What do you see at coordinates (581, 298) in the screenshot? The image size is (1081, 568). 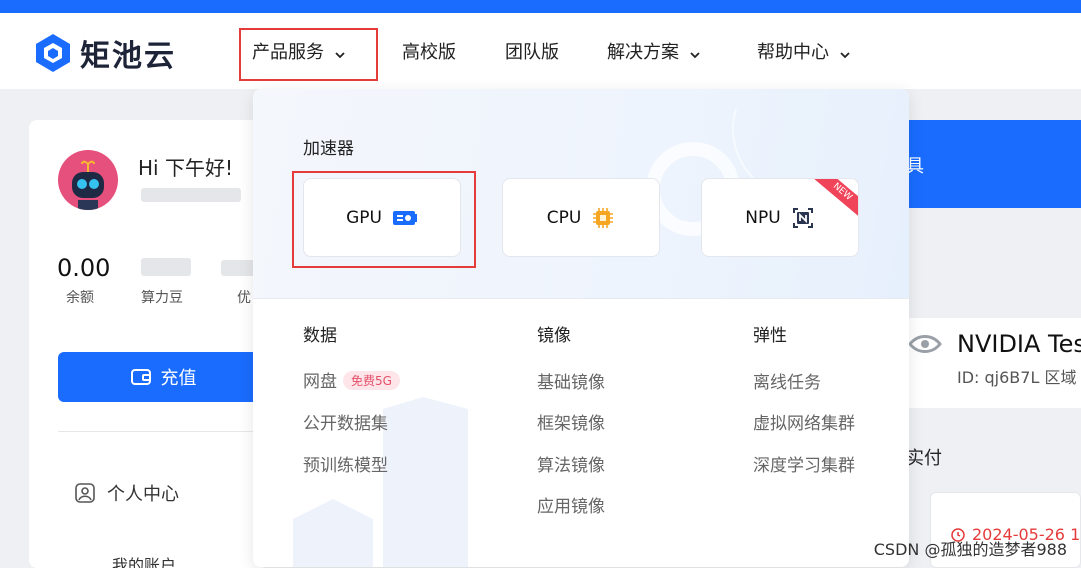 I see `dropdown-divider` at bounding box center [581, 298].